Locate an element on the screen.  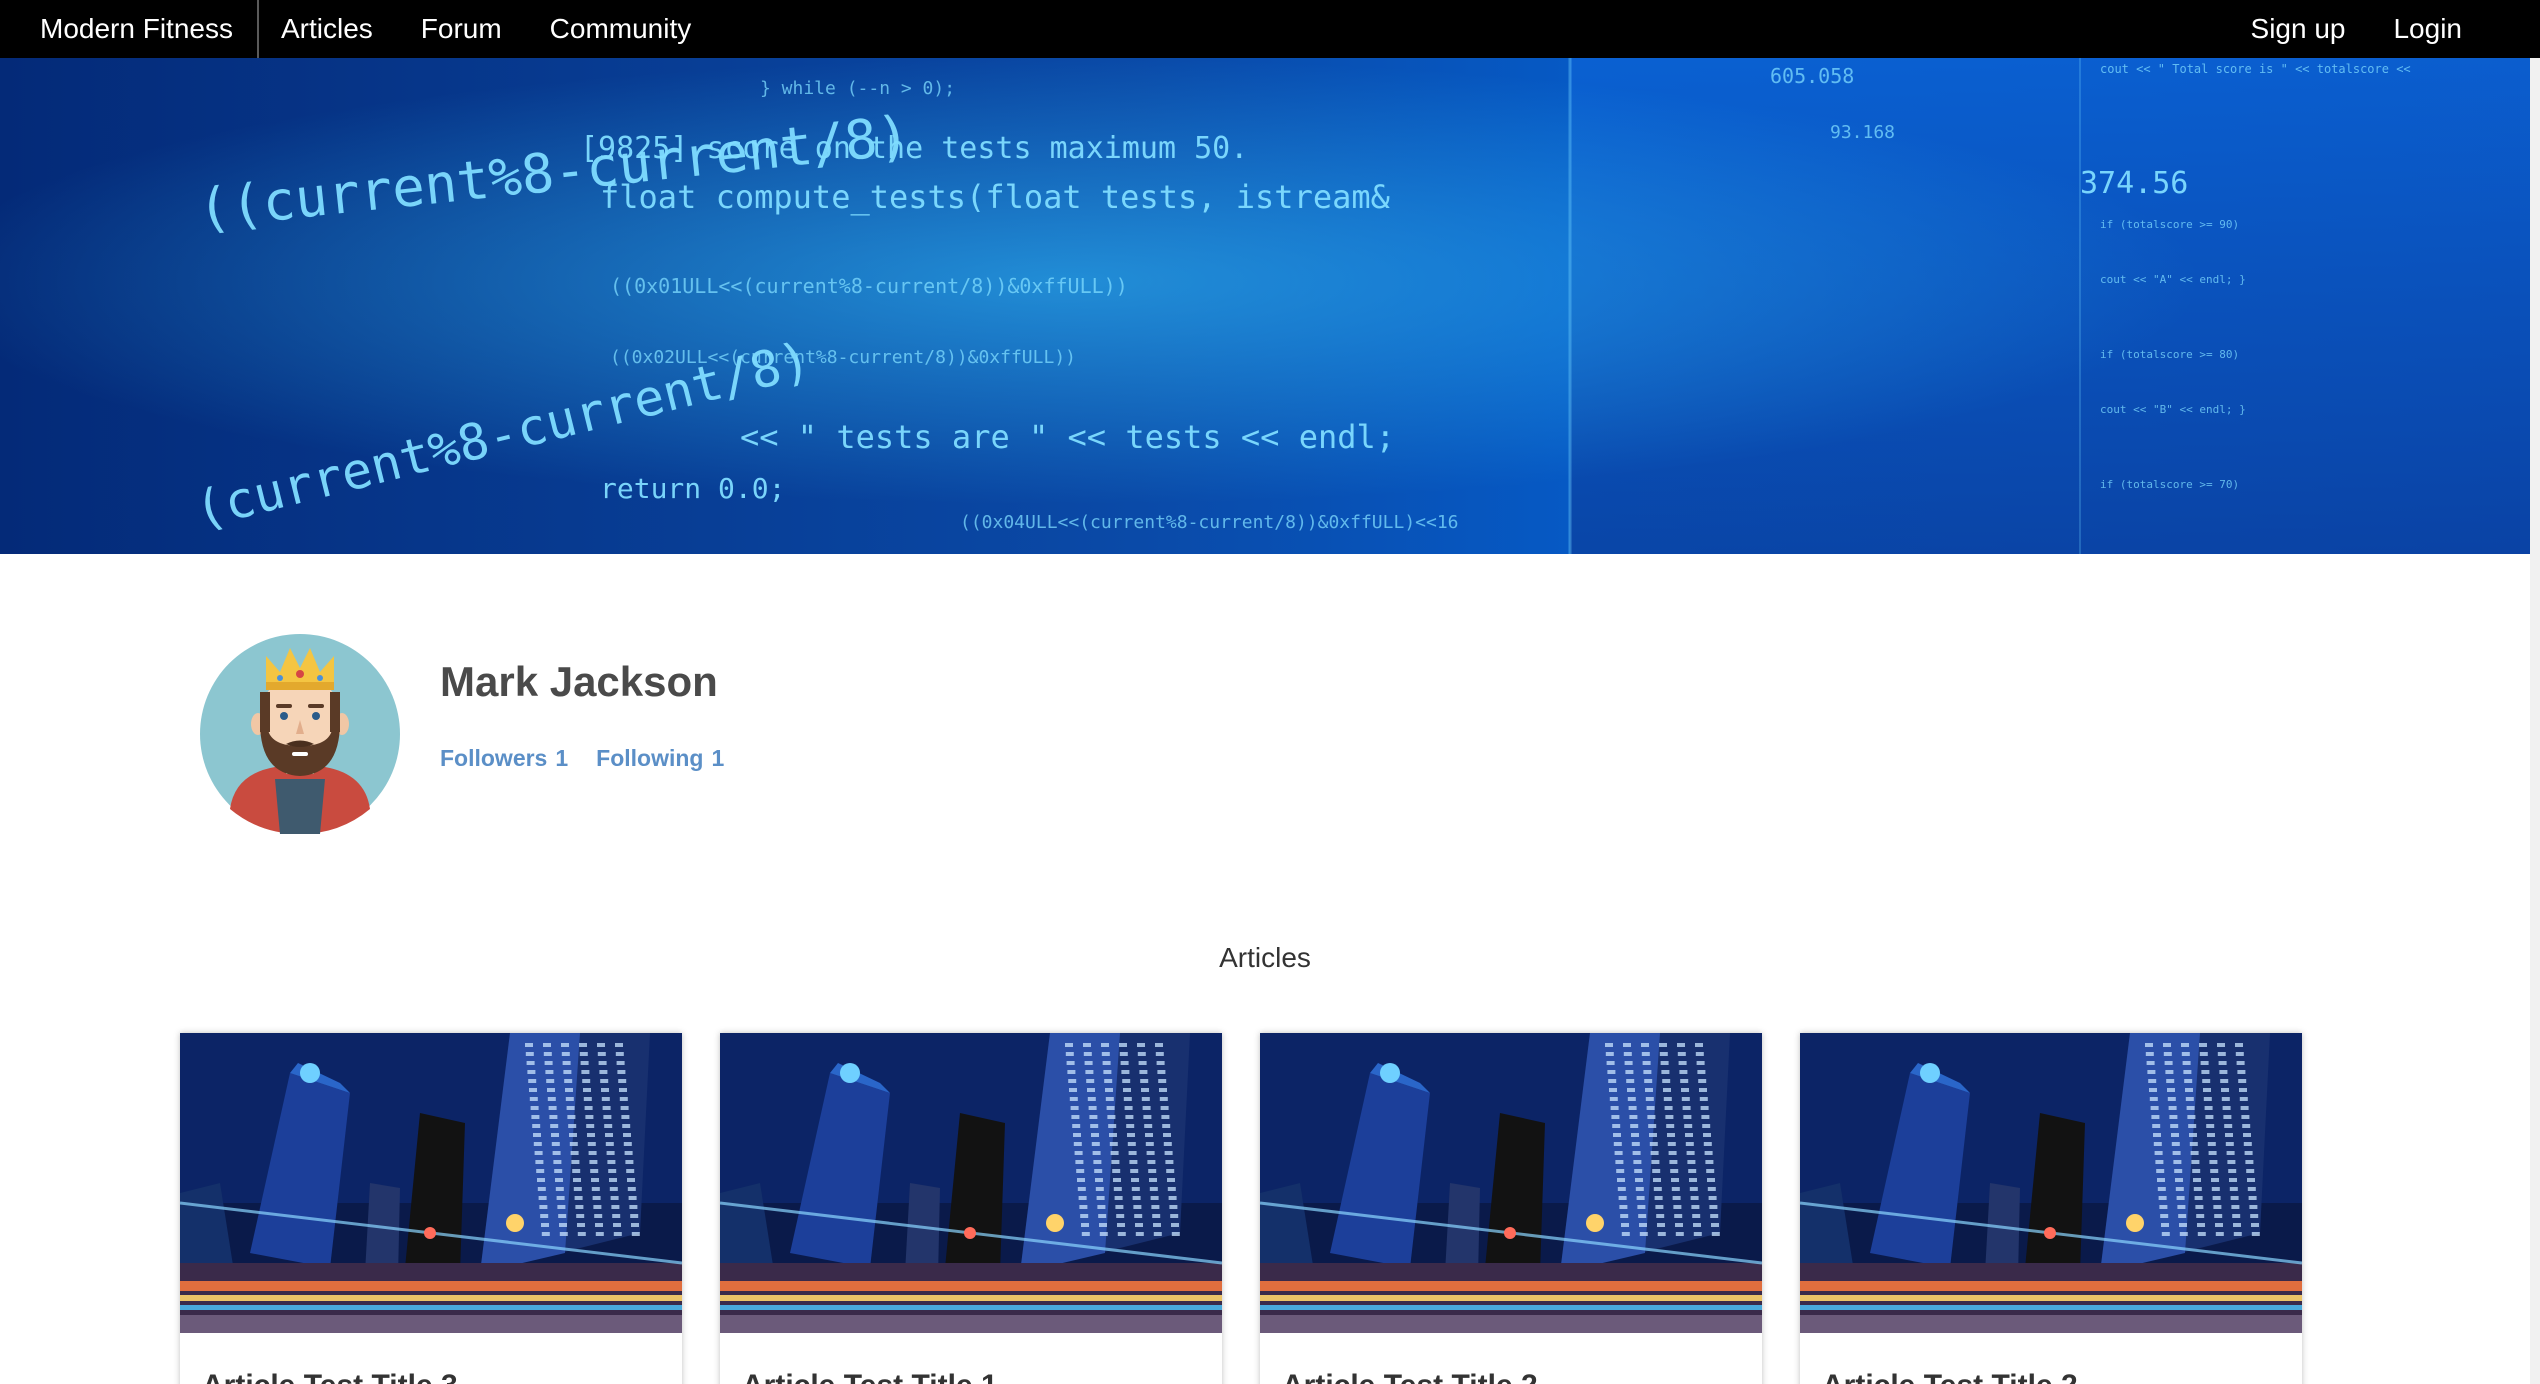
banner-code-line: if (totalscore >= 70) is located at coordinates (2169, 484).